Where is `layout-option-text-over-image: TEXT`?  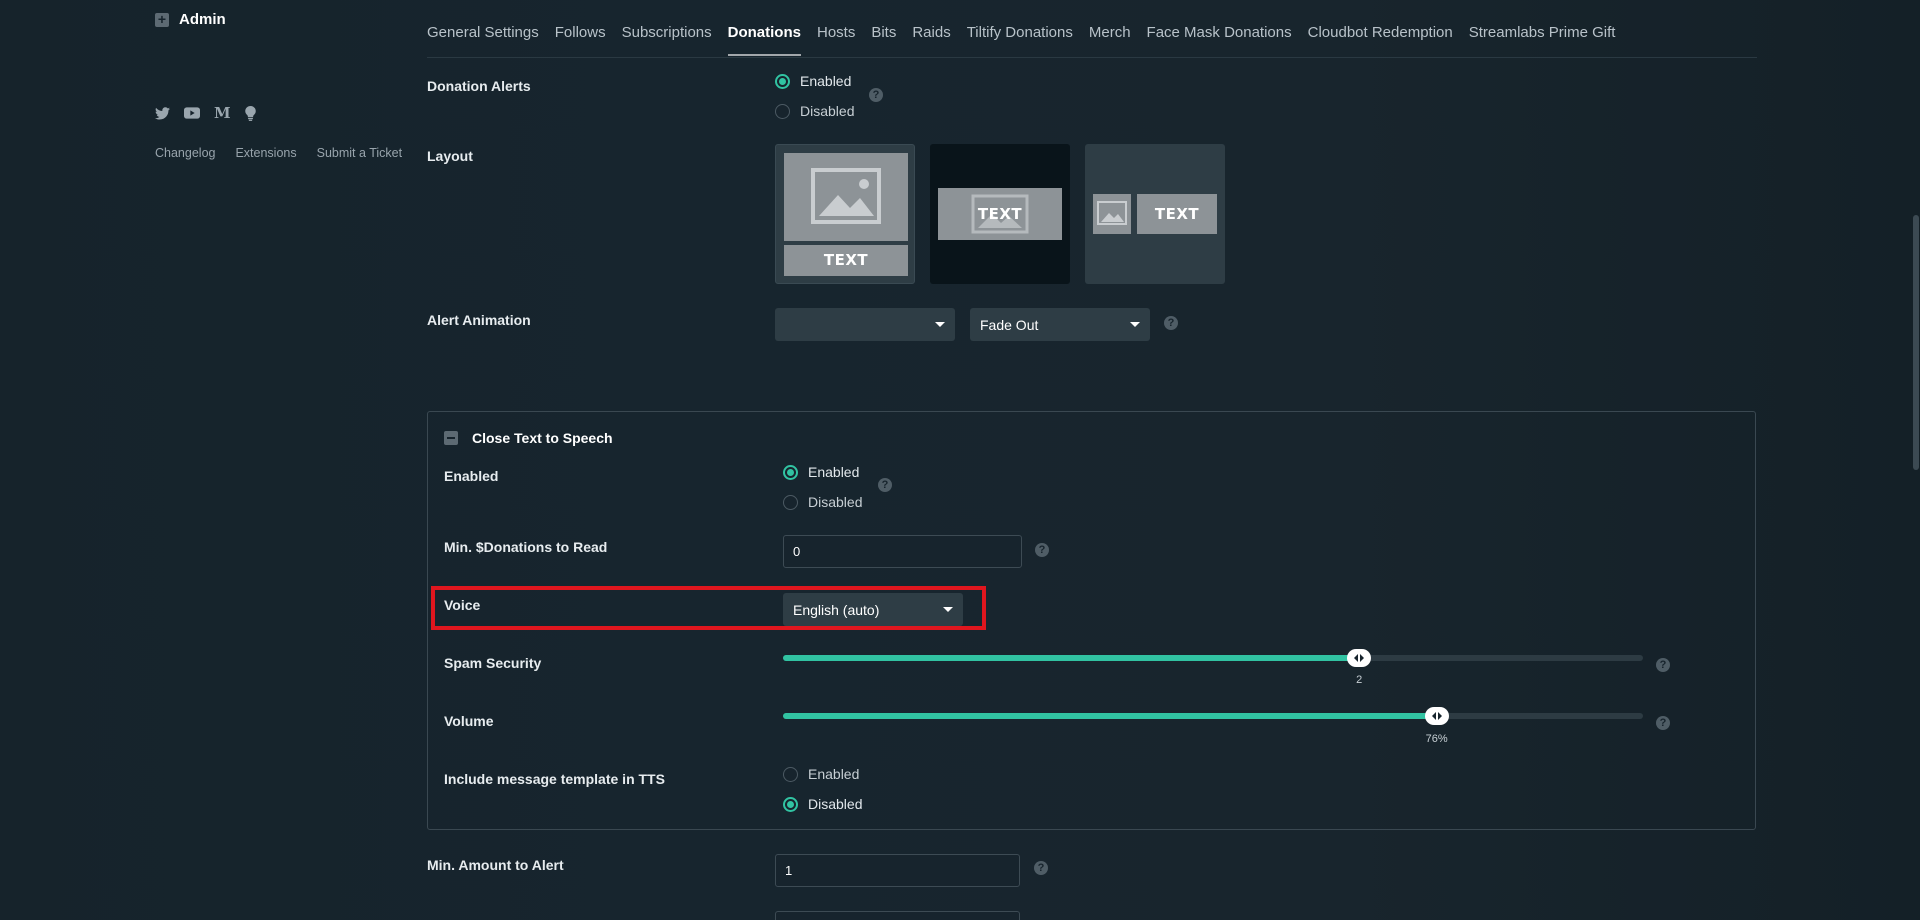
layout-option-text-over-image: TEXT is located at coordinates (1000, 214).